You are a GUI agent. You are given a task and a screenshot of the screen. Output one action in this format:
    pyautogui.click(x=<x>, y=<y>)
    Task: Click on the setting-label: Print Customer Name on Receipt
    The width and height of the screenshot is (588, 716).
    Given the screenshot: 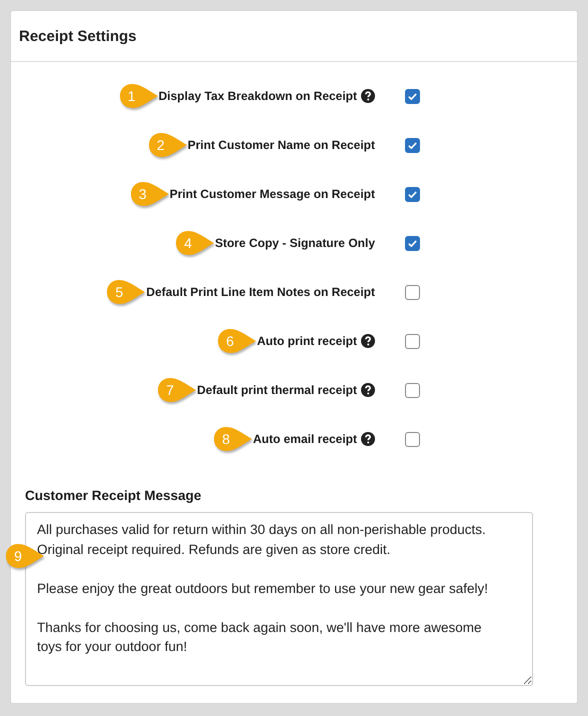 What is the action you would take?
    pyautogui.click(x=281, y=145)
    